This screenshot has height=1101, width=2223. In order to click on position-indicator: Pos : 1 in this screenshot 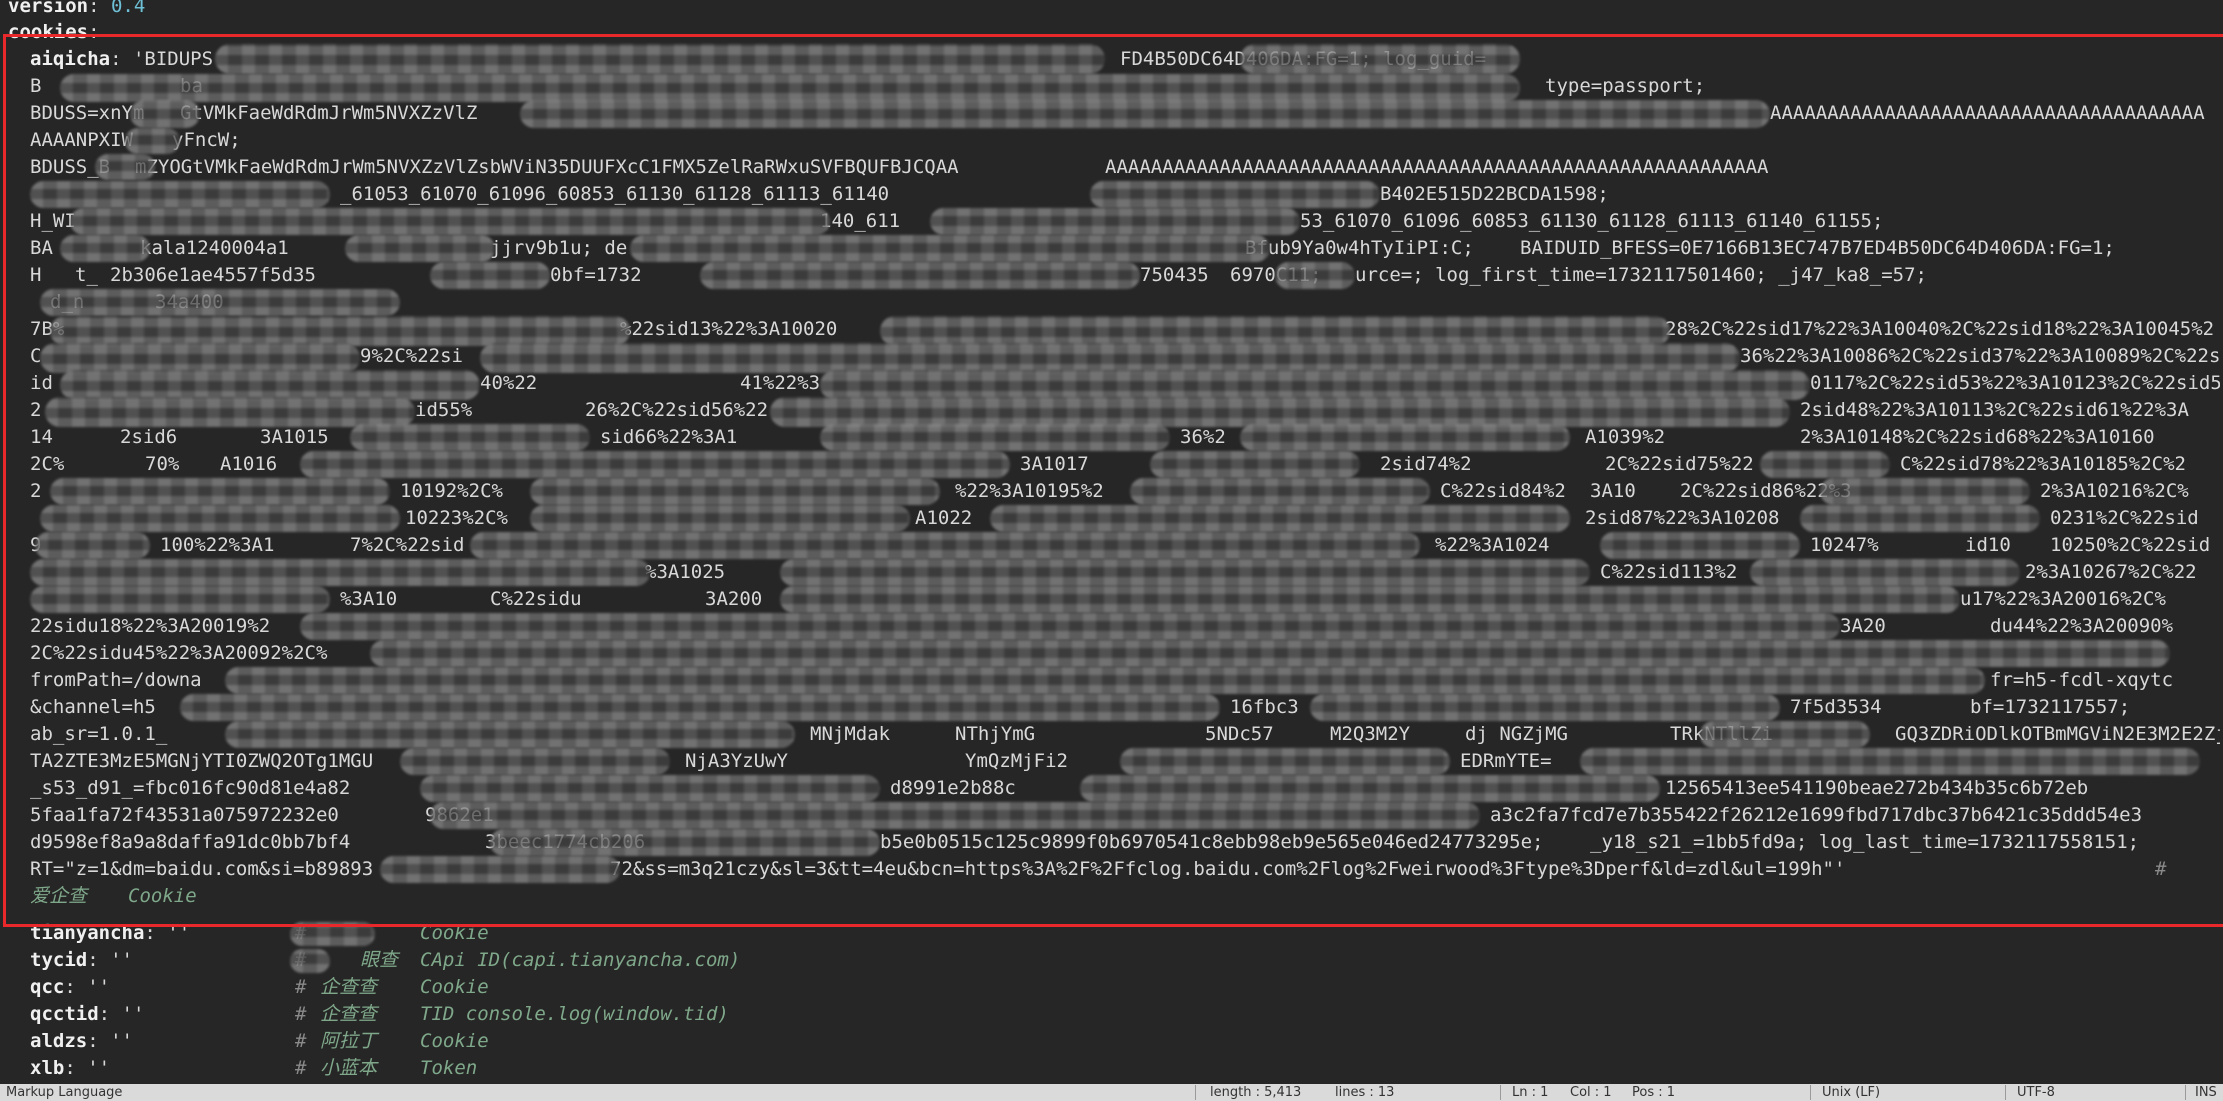, I will do `click(1654, 1092)`.